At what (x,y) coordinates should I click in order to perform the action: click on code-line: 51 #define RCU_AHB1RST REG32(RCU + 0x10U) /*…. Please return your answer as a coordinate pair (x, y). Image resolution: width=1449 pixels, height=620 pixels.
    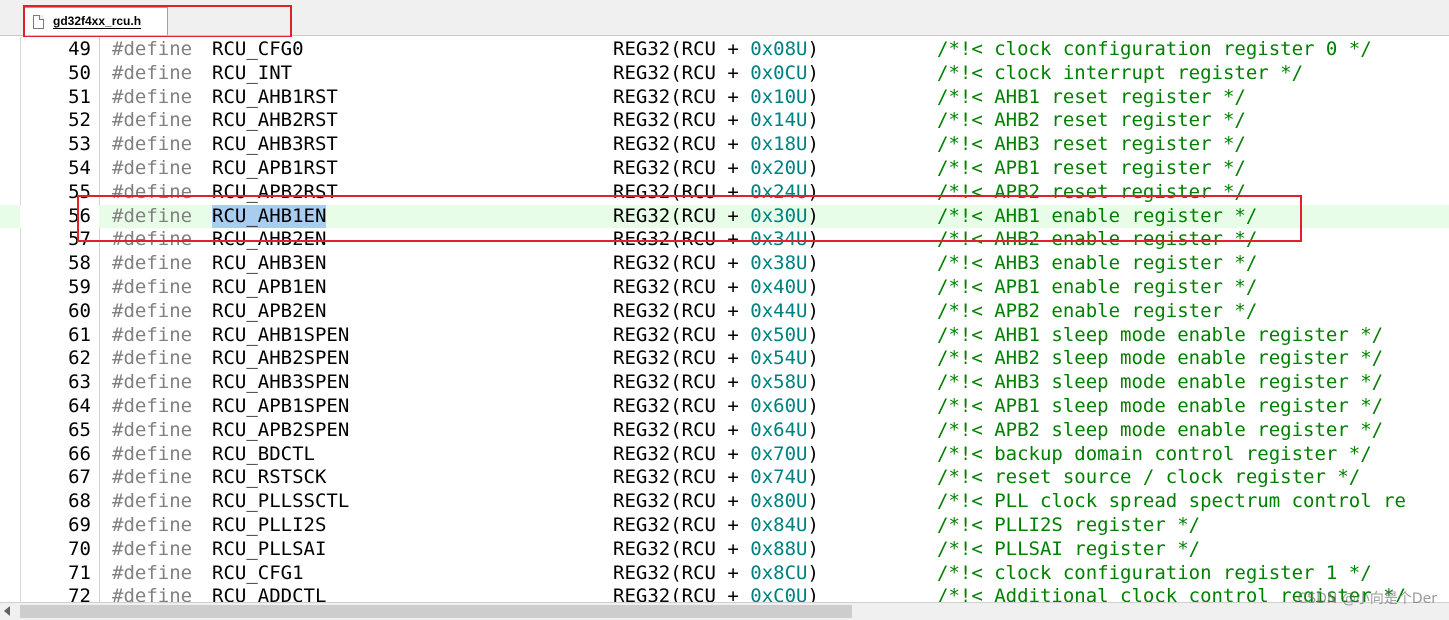
    Looking at the image, I should click on (724, 98).